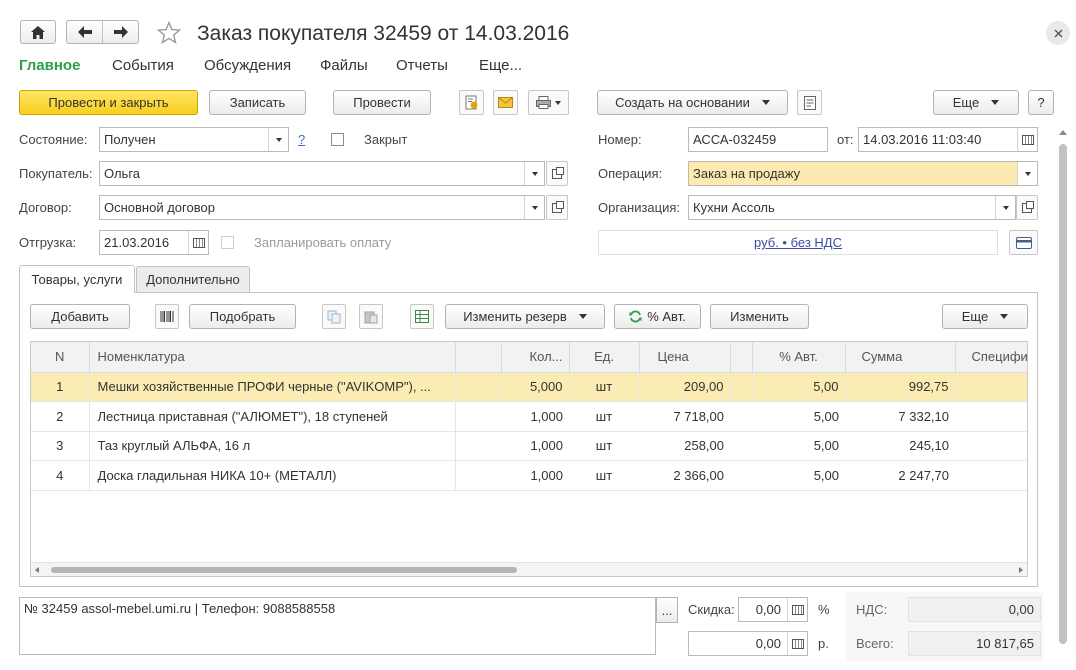 The width and height of the screenshot is (1076, 670). What do you see at coordinates (985, 316) in the screenshot?
I see `table-more-button: Еще` at bounding box center [985, 316].